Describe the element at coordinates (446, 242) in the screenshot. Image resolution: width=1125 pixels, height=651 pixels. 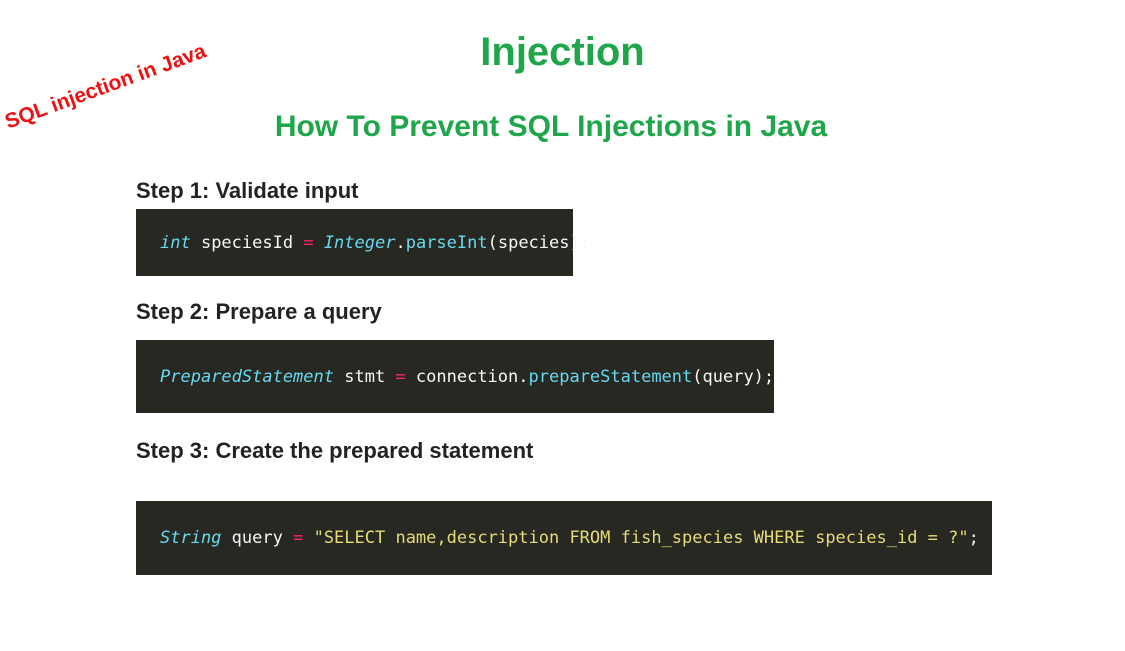
I see `code-method: parseInt` at that location.